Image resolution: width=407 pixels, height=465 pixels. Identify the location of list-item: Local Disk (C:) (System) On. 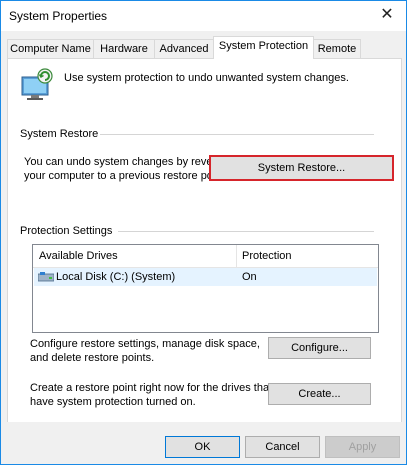
(205, 277).